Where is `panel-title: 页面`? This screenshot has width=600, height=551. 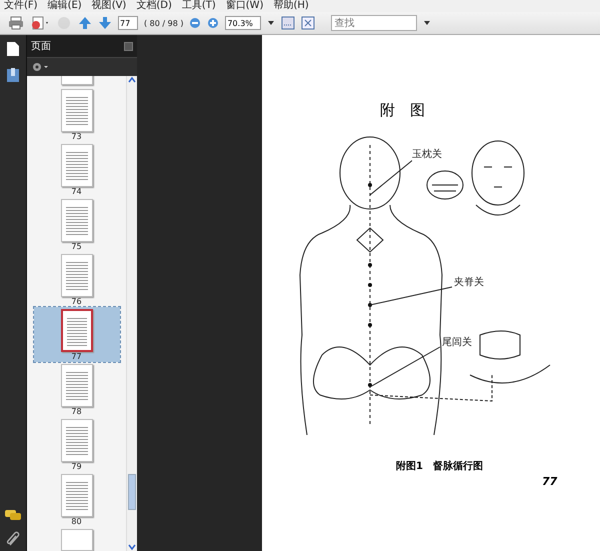 panel-title: 页面 is located at coordinates (41, 46).